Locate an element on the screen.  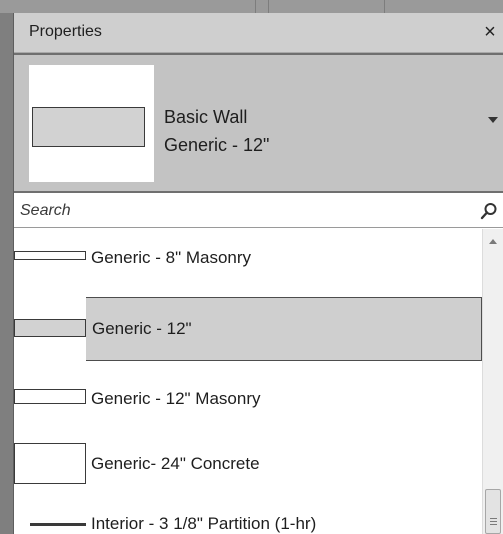
list-item: Generic- 24" Concrete is located at coordinates (248, 466).